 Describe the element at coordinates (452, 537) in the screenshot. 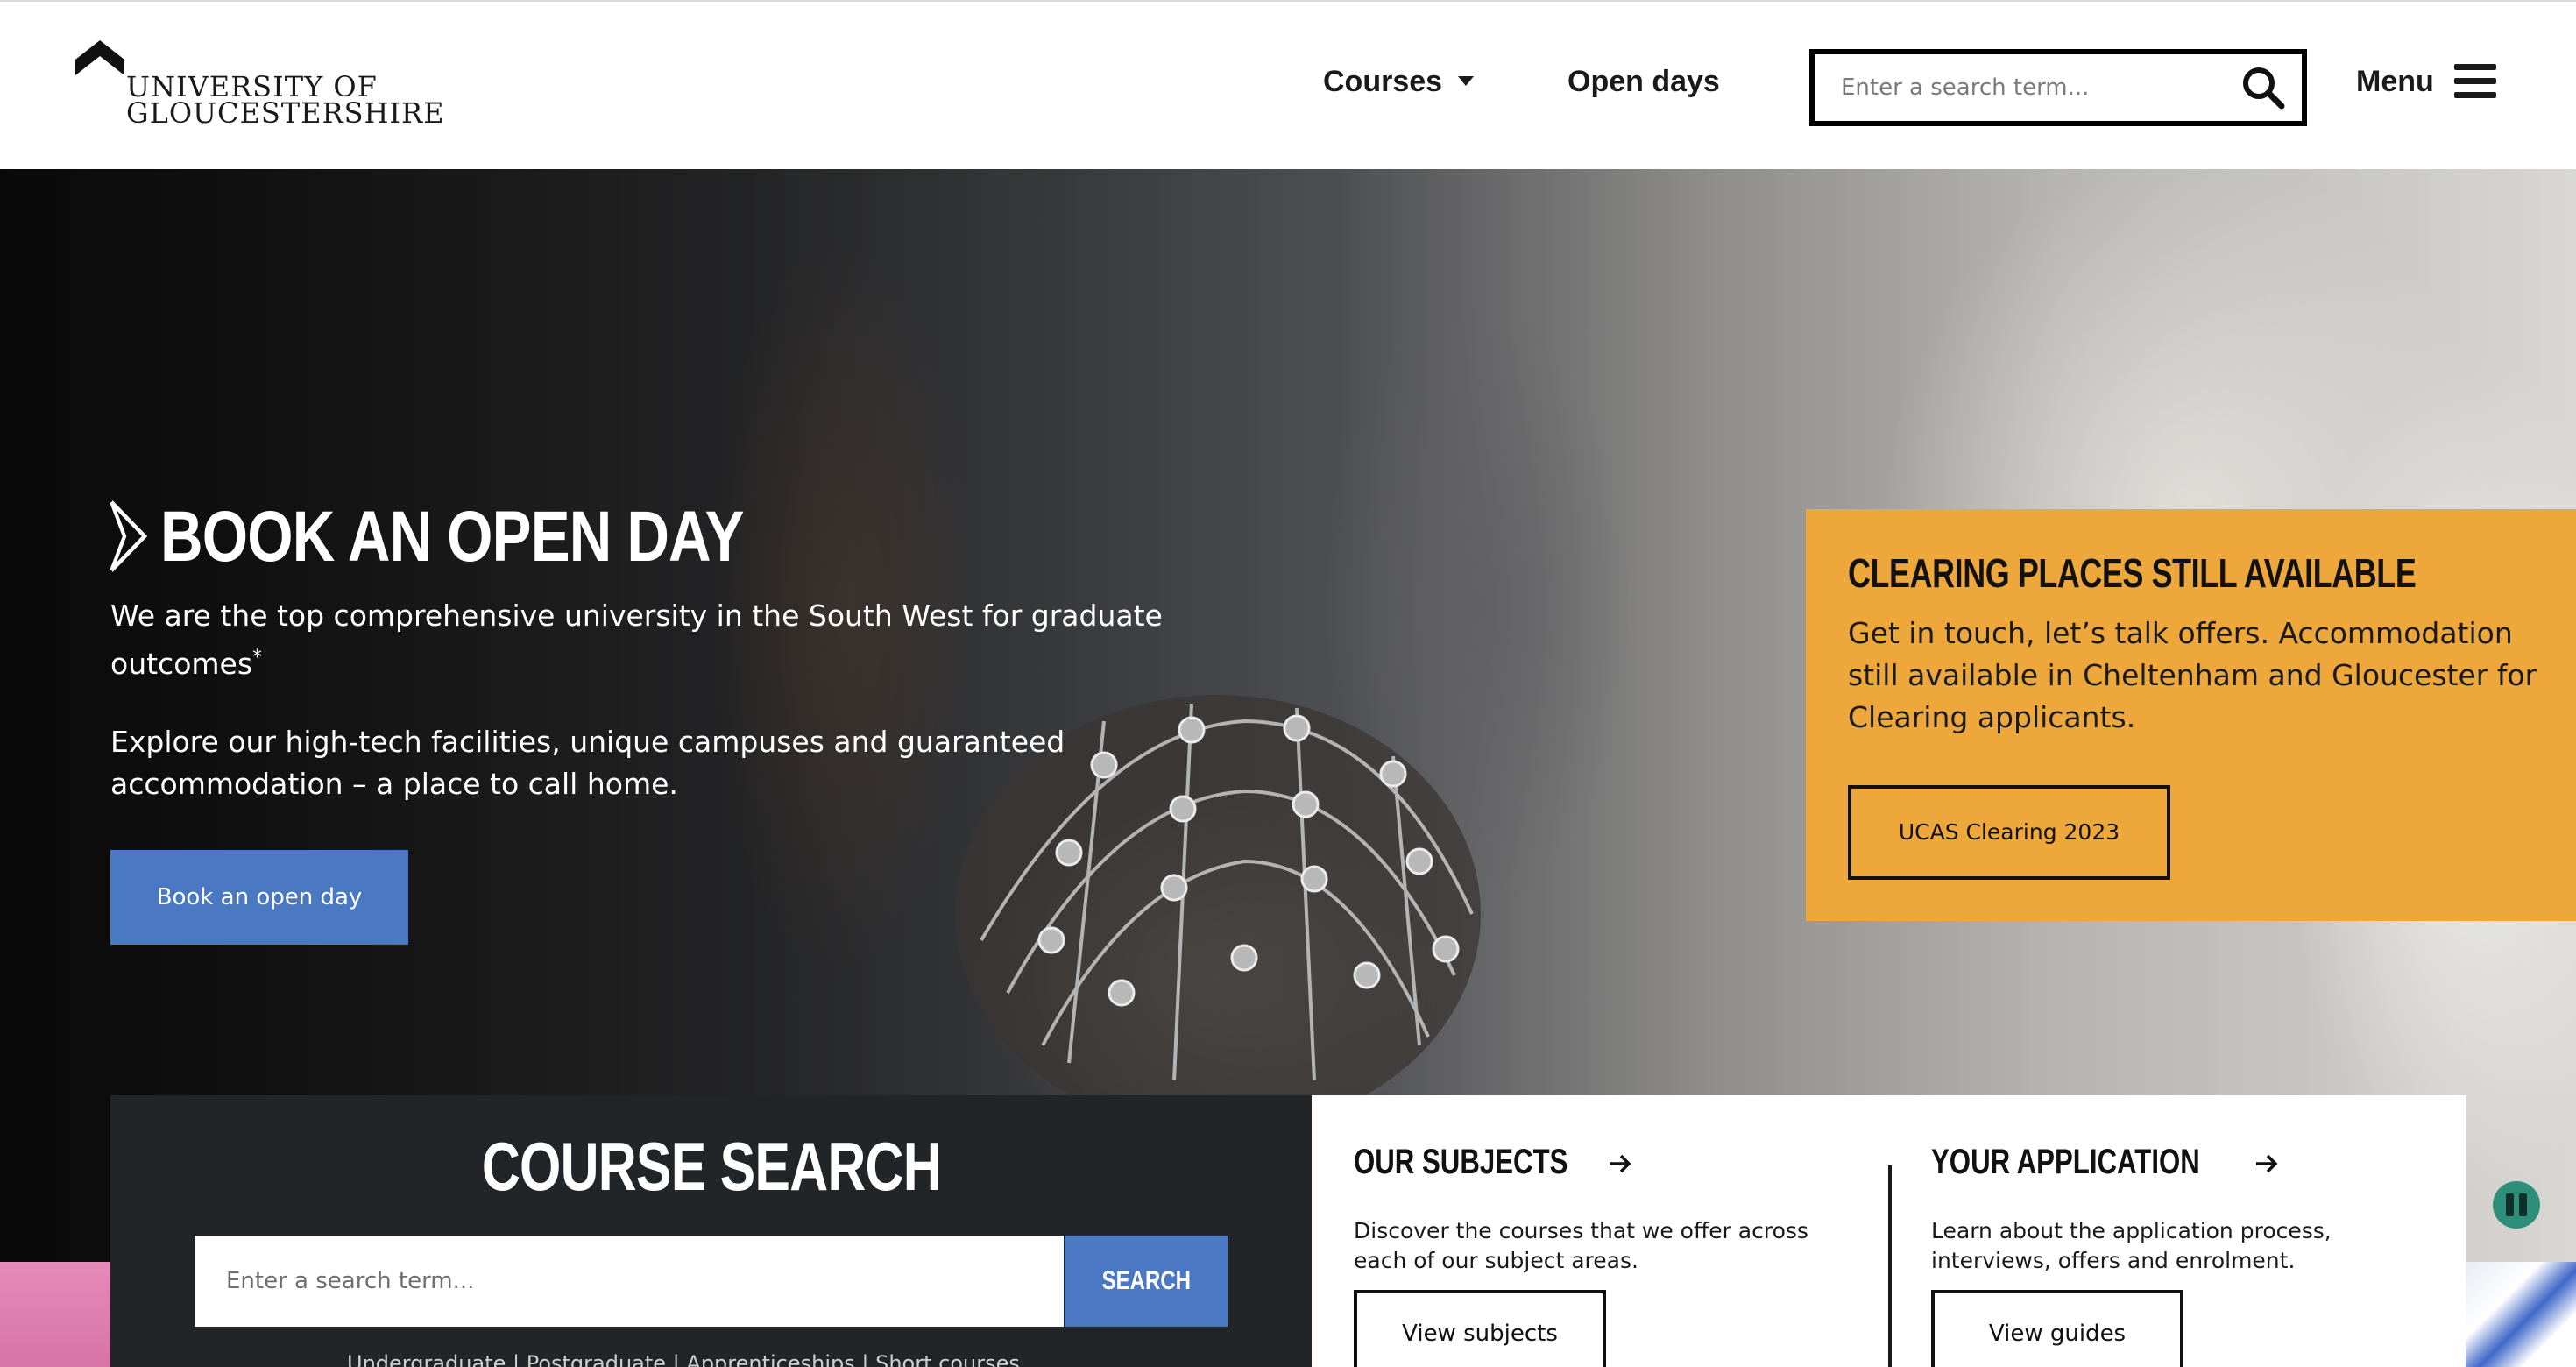

I see `hero-title-text: BOOK AN OPEN DAY` at that location.